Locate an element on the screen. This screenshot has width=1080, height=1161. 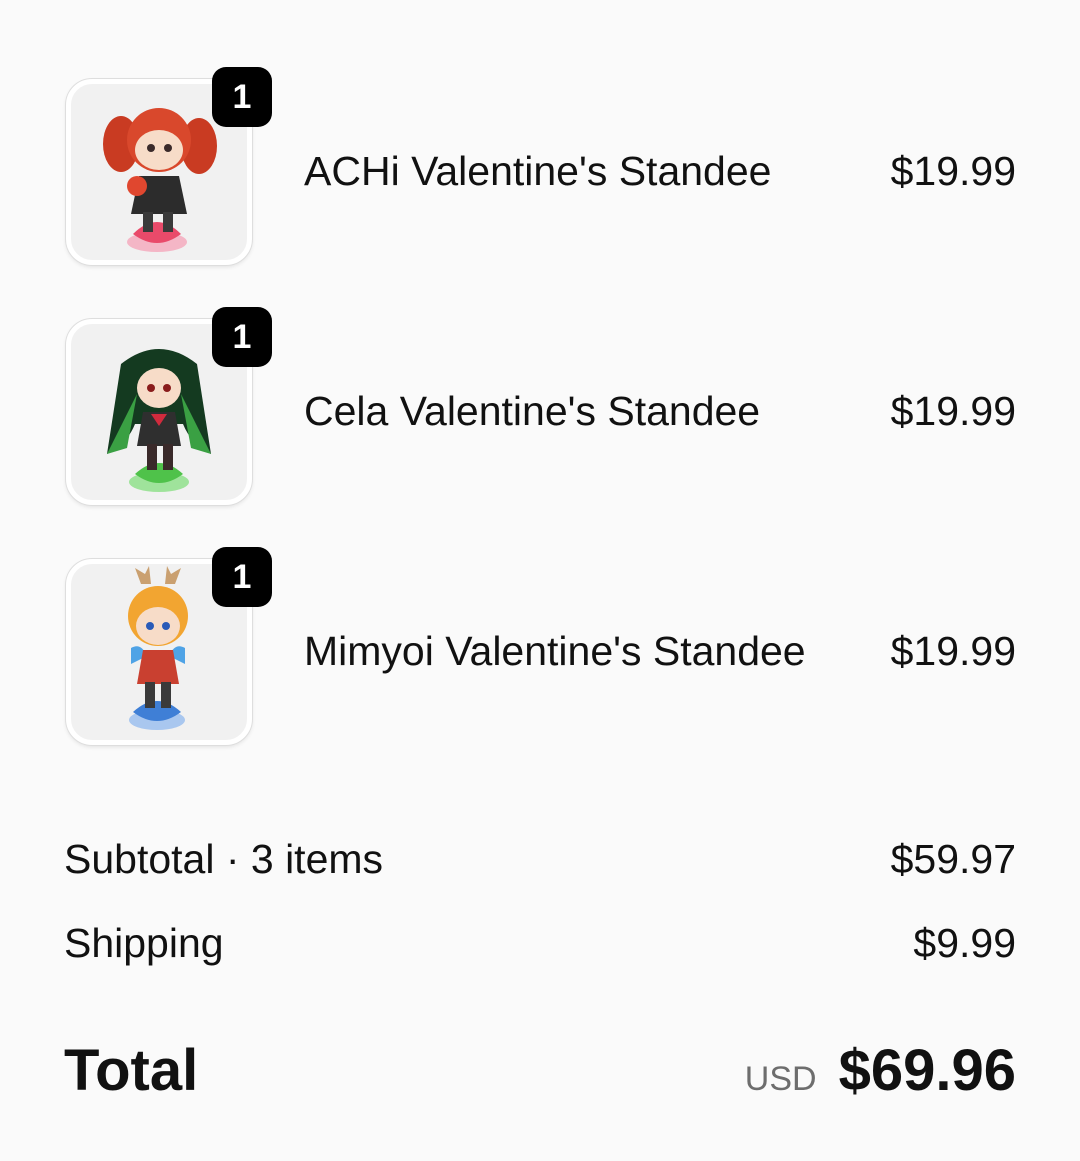
shipping-label: Shipping is located at coordinates (144, 943).